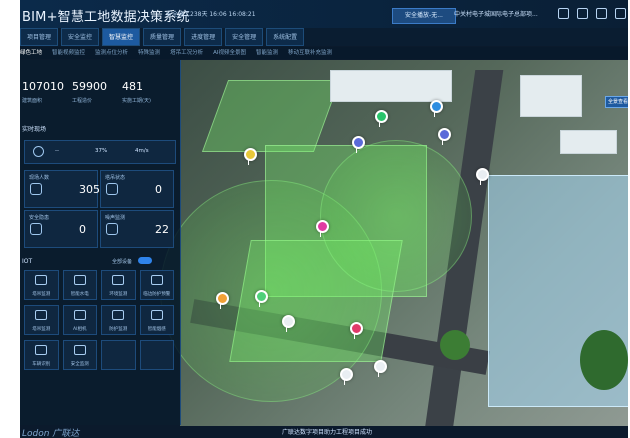  I want to click on card-value: 305, so click(89, 189).